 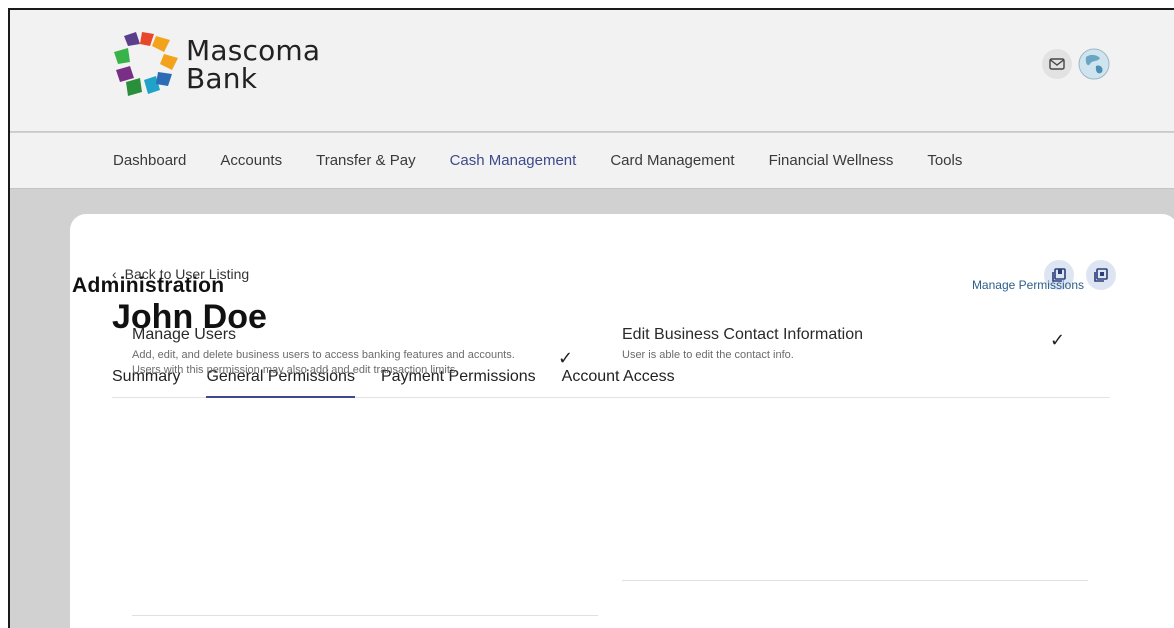 I want to click on nav-item-financial-wellness: Financial Wellness, so click(x=831, y=160).